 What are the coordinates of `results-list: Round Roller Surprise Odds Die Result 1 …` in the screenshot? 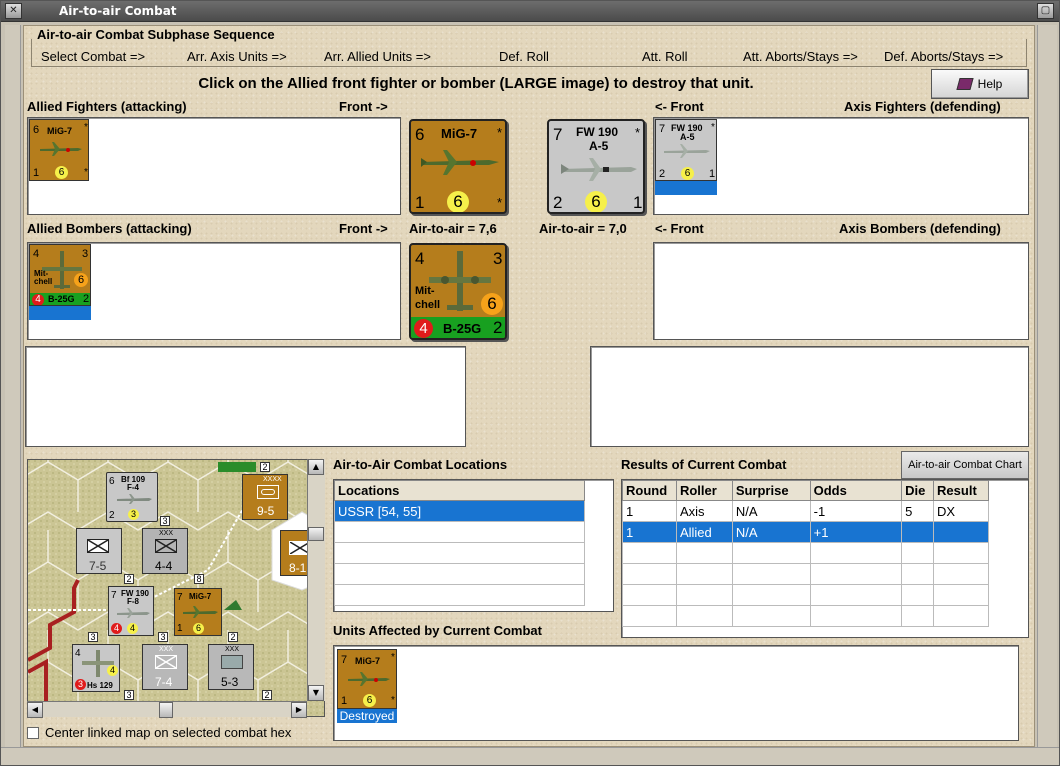 It's located at (825, 558).